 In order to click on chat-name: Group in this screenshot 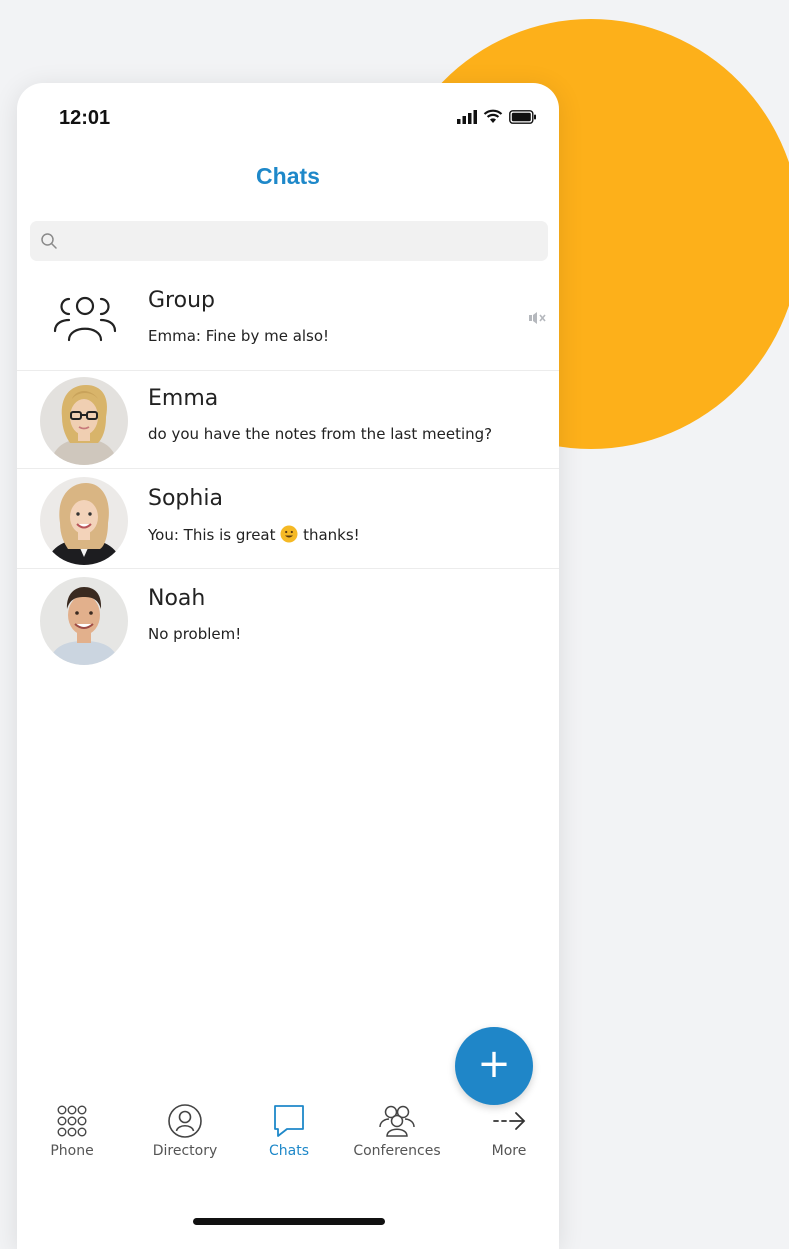, I will do `click(181, 300)`.